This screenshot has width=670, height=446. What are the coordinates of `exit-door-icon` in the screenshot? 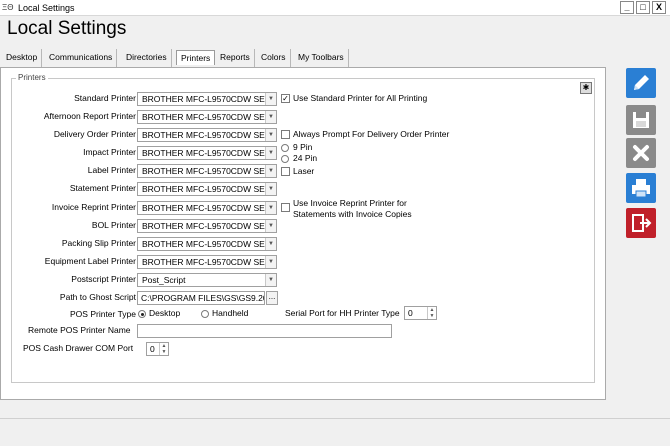 It's located at (642, 223).